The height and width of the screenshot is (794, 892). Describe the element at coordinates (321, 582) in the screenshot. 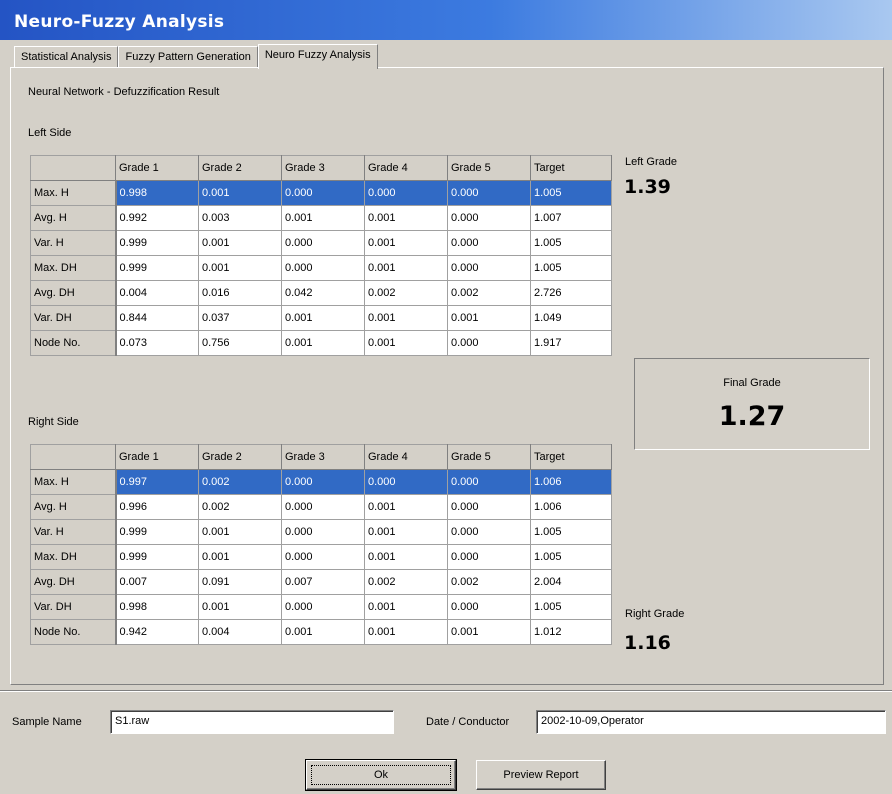

I see `table-row: Avg. DH 0.007 0.091 0.007 0.002 0.002 2.004` at that location.